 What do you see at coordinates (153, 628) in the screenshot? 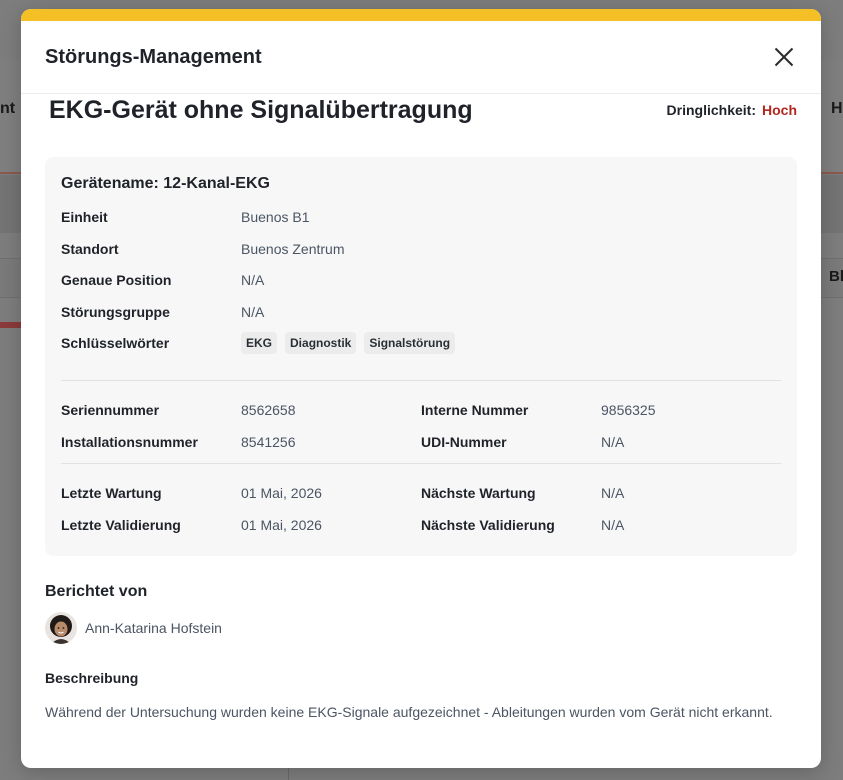
I see `reporter-name: Ann-Katarina Hofstein` at bounding box center [153, 628].